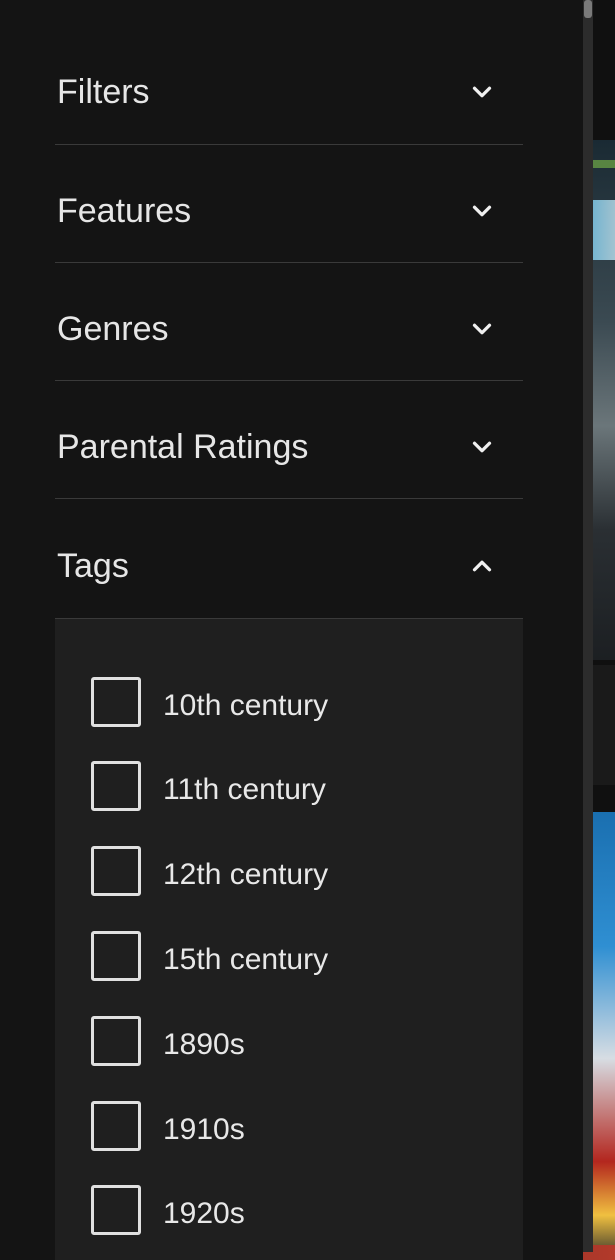 The width and height of the screenshot is (615, 1260). I want to click on accordion-features: Features, so click(289, 204).